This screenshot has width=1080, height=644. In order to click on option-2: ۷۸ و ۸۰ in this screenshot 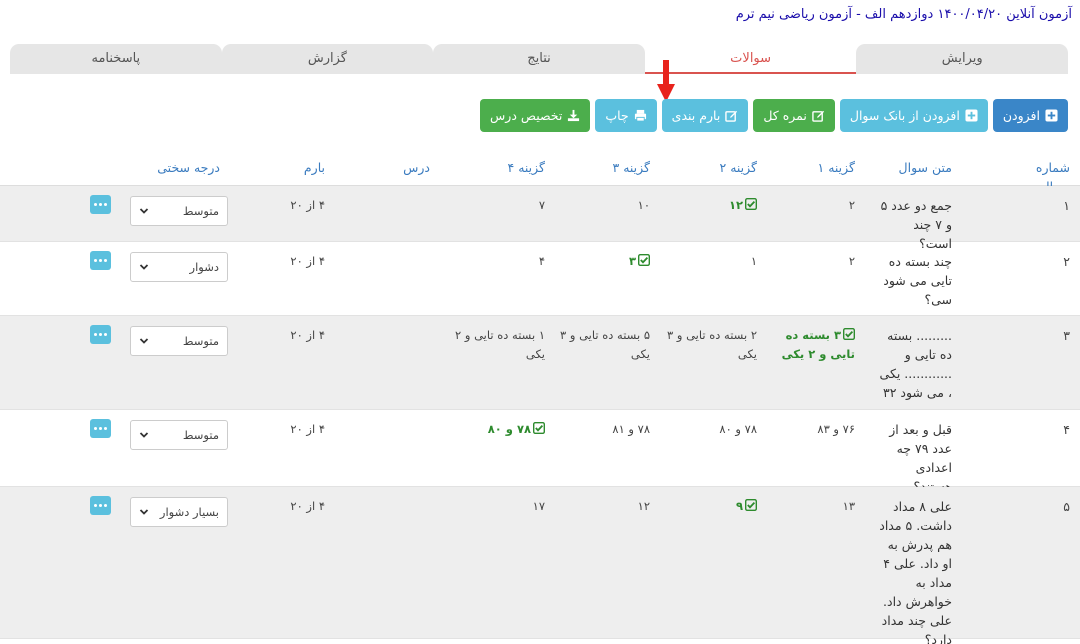, I will do `click(707, 429)`.